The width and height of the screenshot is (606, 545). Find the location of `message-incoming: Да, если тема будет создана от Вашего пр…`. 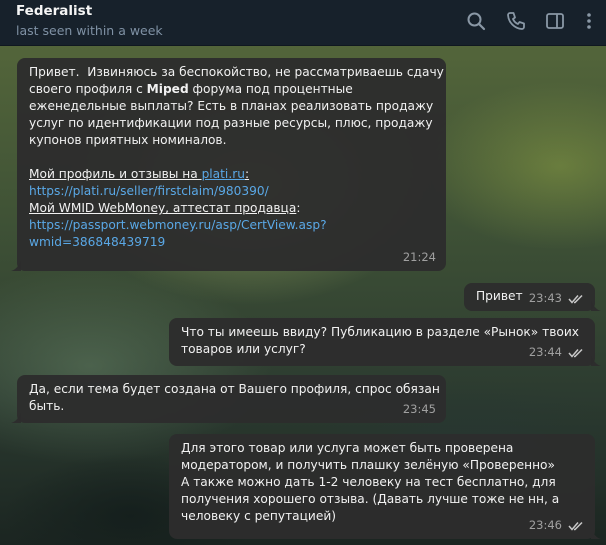

message-incoming: Да, если тема будет создана от Вашего пр… is located at coordinates (228, 399).